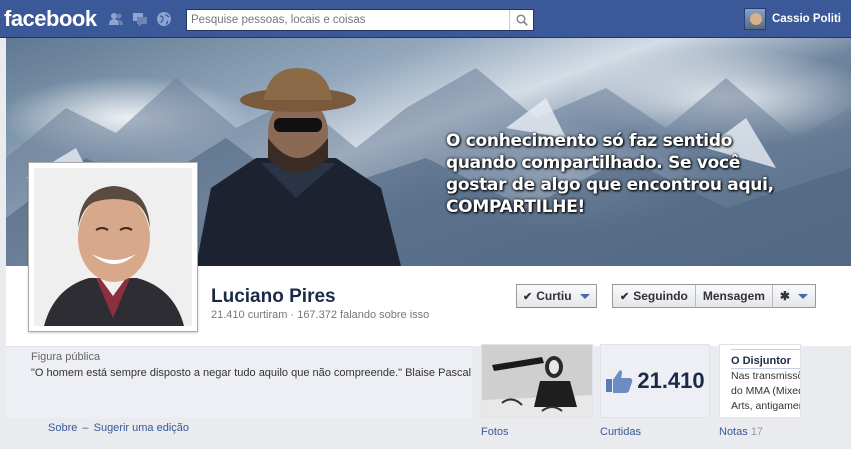  Describe the element at coordinates (806, 19) in the screenshot. I see `user-name: Cassio Politi` at that location.